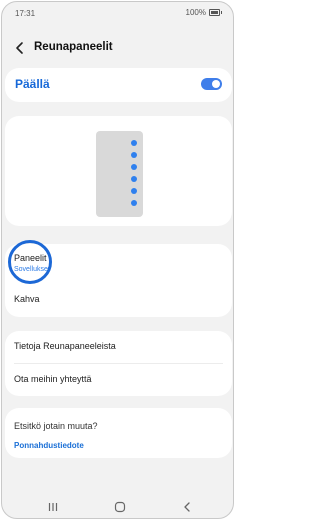 This screenshot has height=521, width=320. I want to click on about-row: Tietoja Reunapaneeleista, so click(118, 347).